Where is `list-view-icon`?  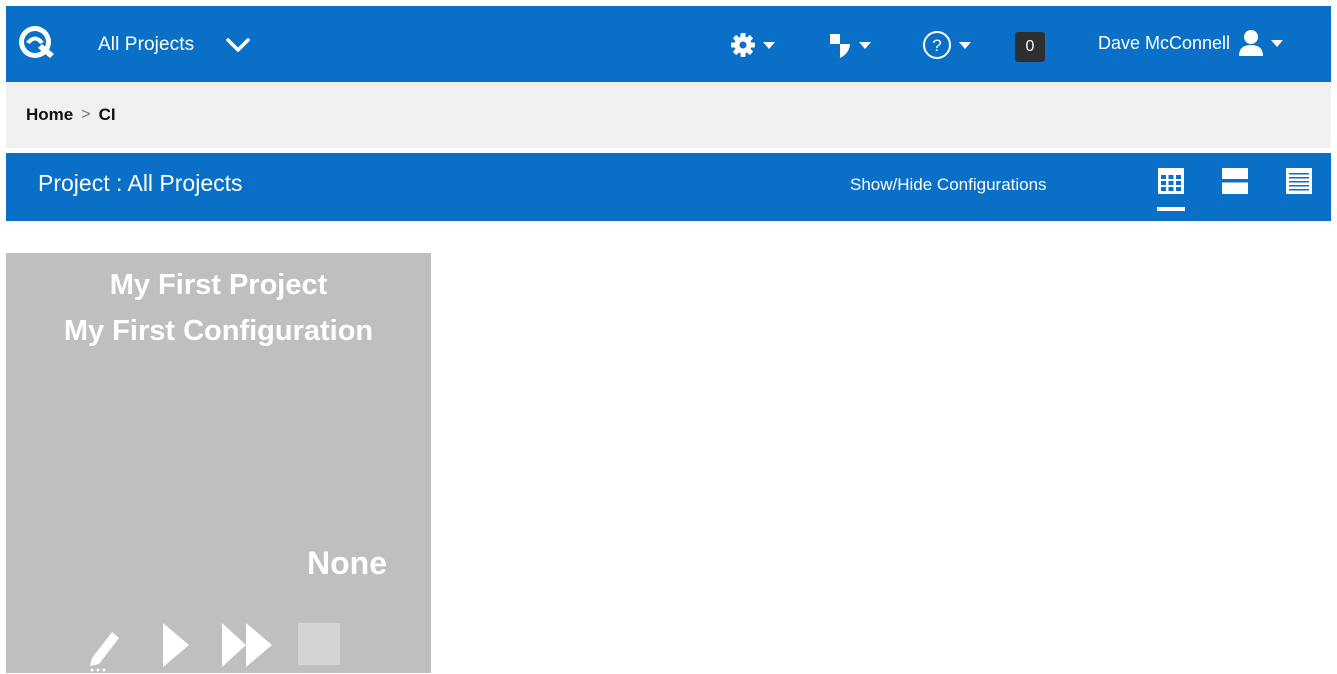
list-view-icon is located at coordinates (1299, 181).